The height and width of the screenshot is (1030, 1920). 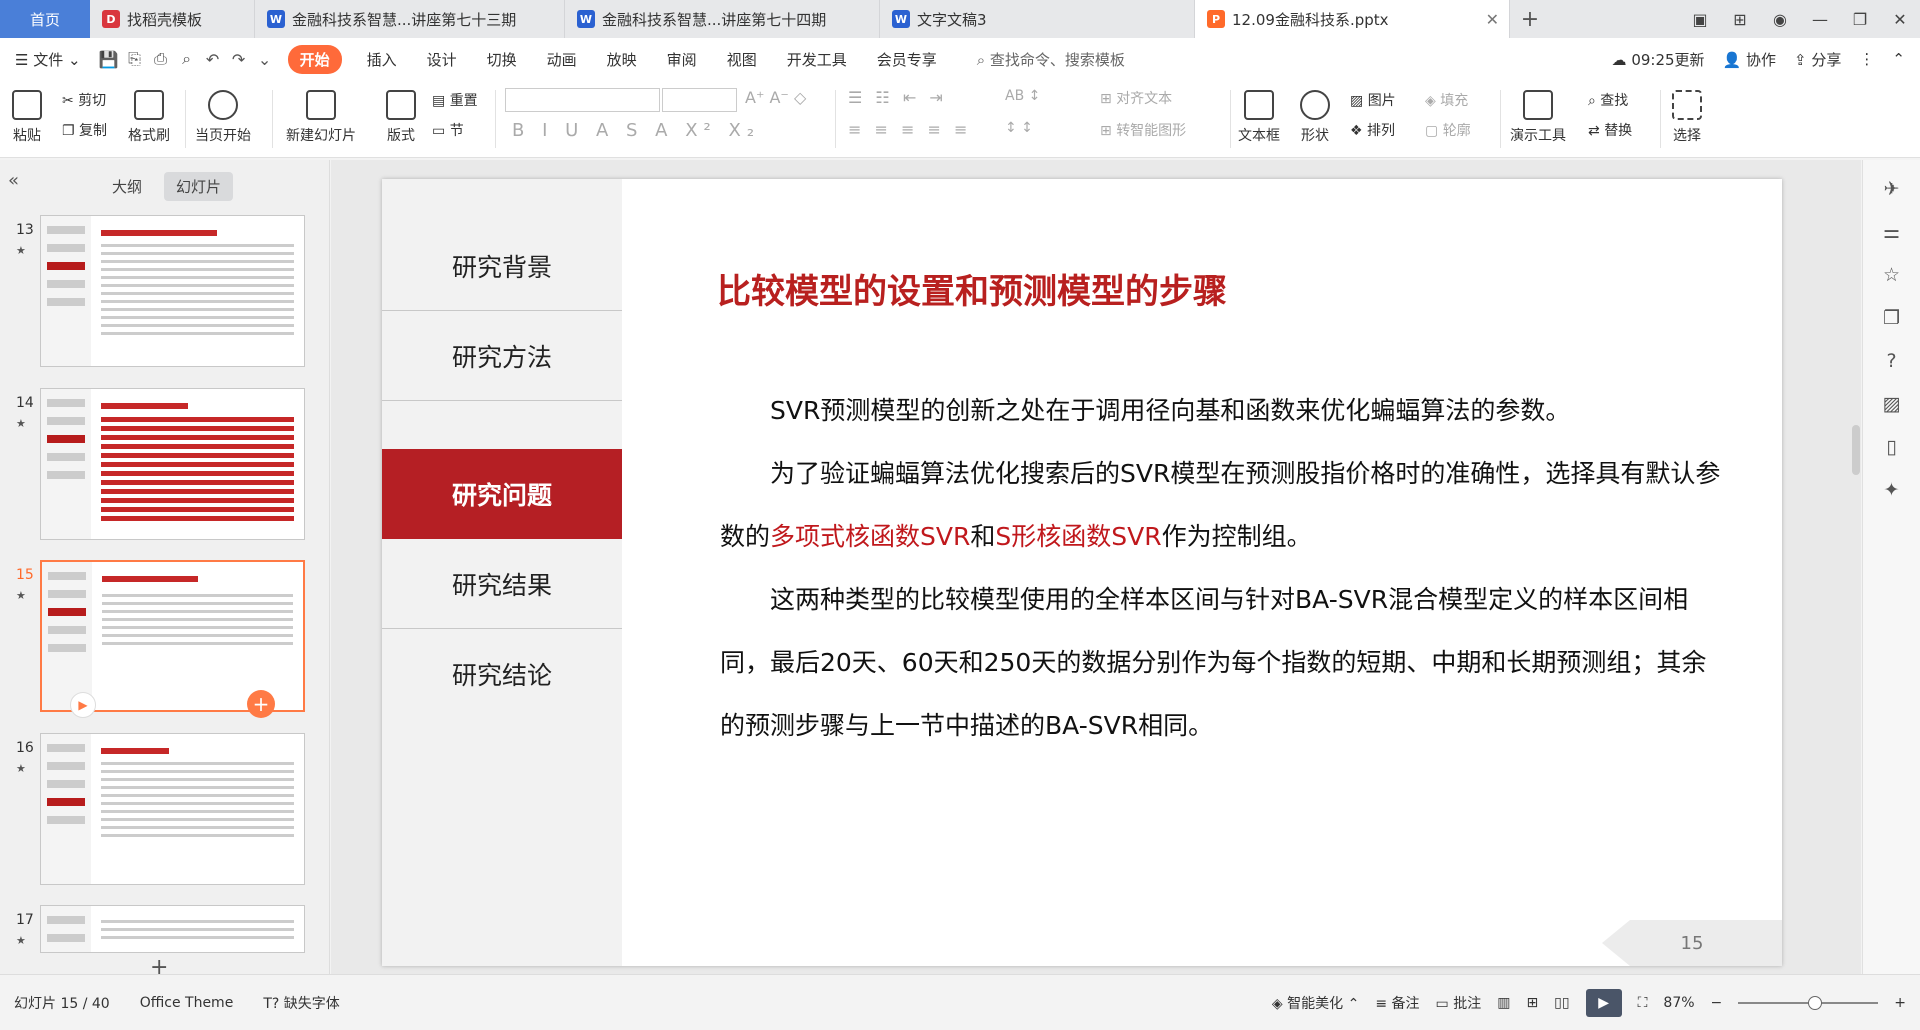 I want to click on sorter-view-icon: ⊞, so click(x=1532, y=1003).